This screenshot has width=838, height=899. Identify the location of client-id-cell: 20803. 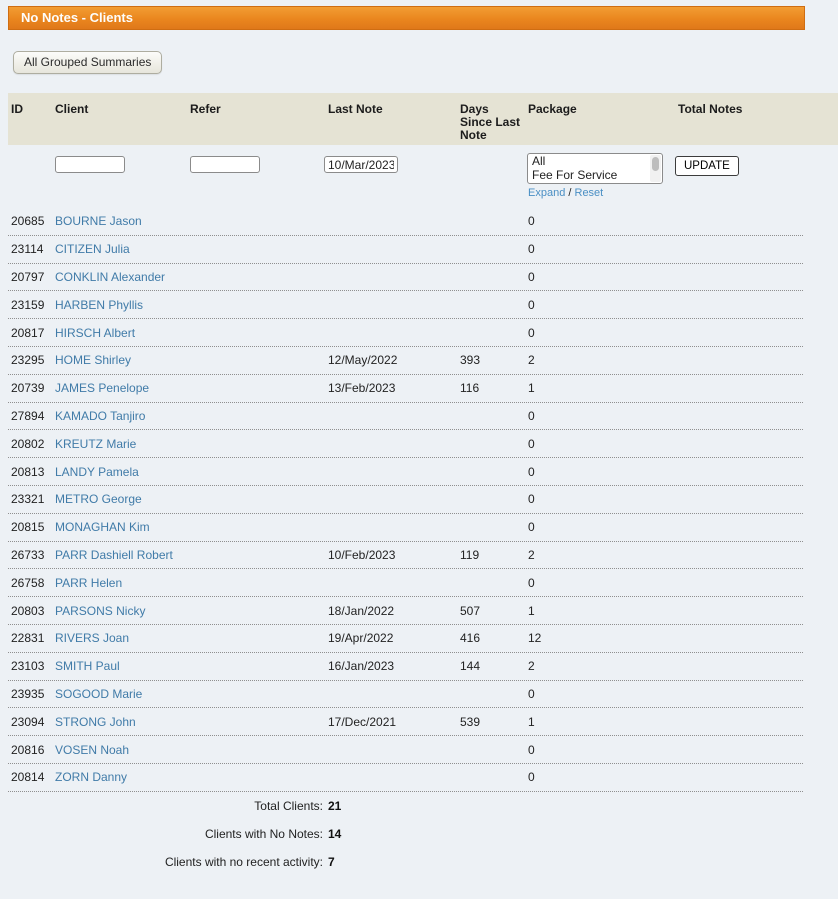
(28, 610).